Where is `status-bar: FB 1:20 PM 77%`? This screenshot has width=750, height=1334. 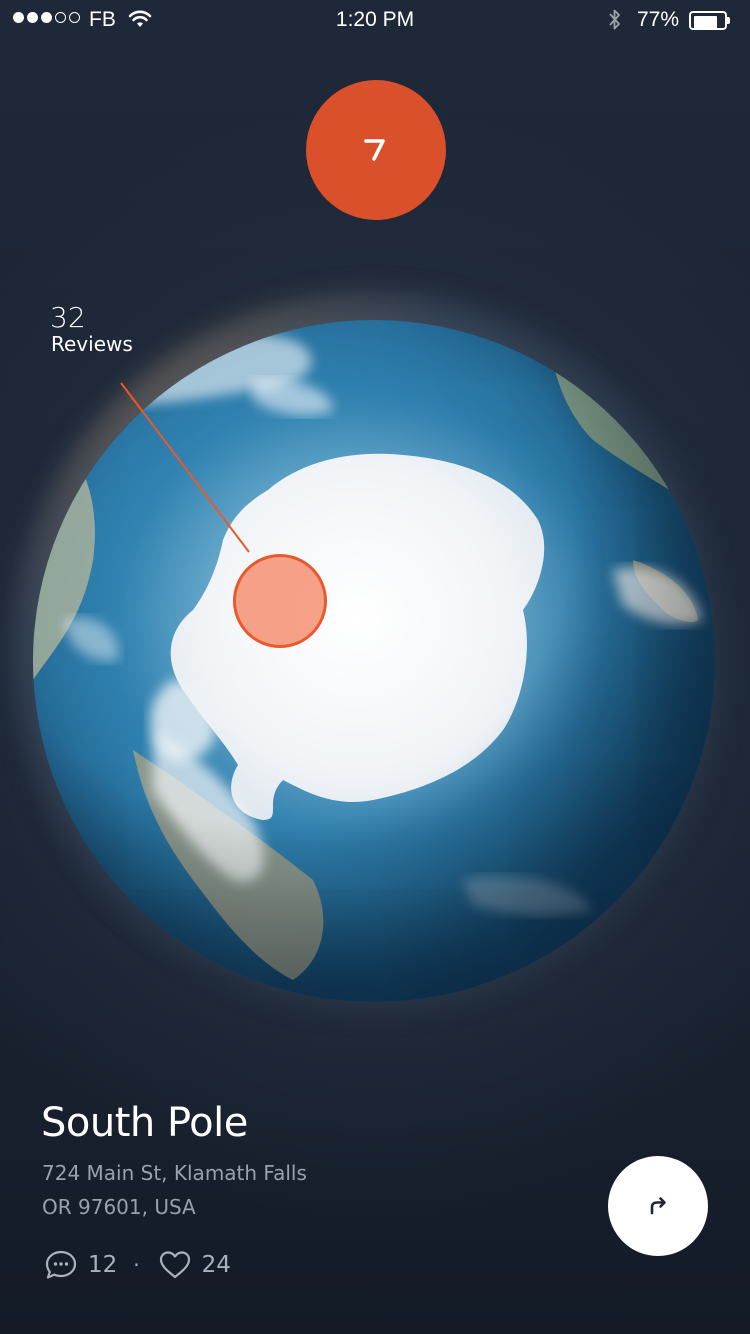
status-bar: FB 1:20 PM 77% is located at coordinates (375, 20).